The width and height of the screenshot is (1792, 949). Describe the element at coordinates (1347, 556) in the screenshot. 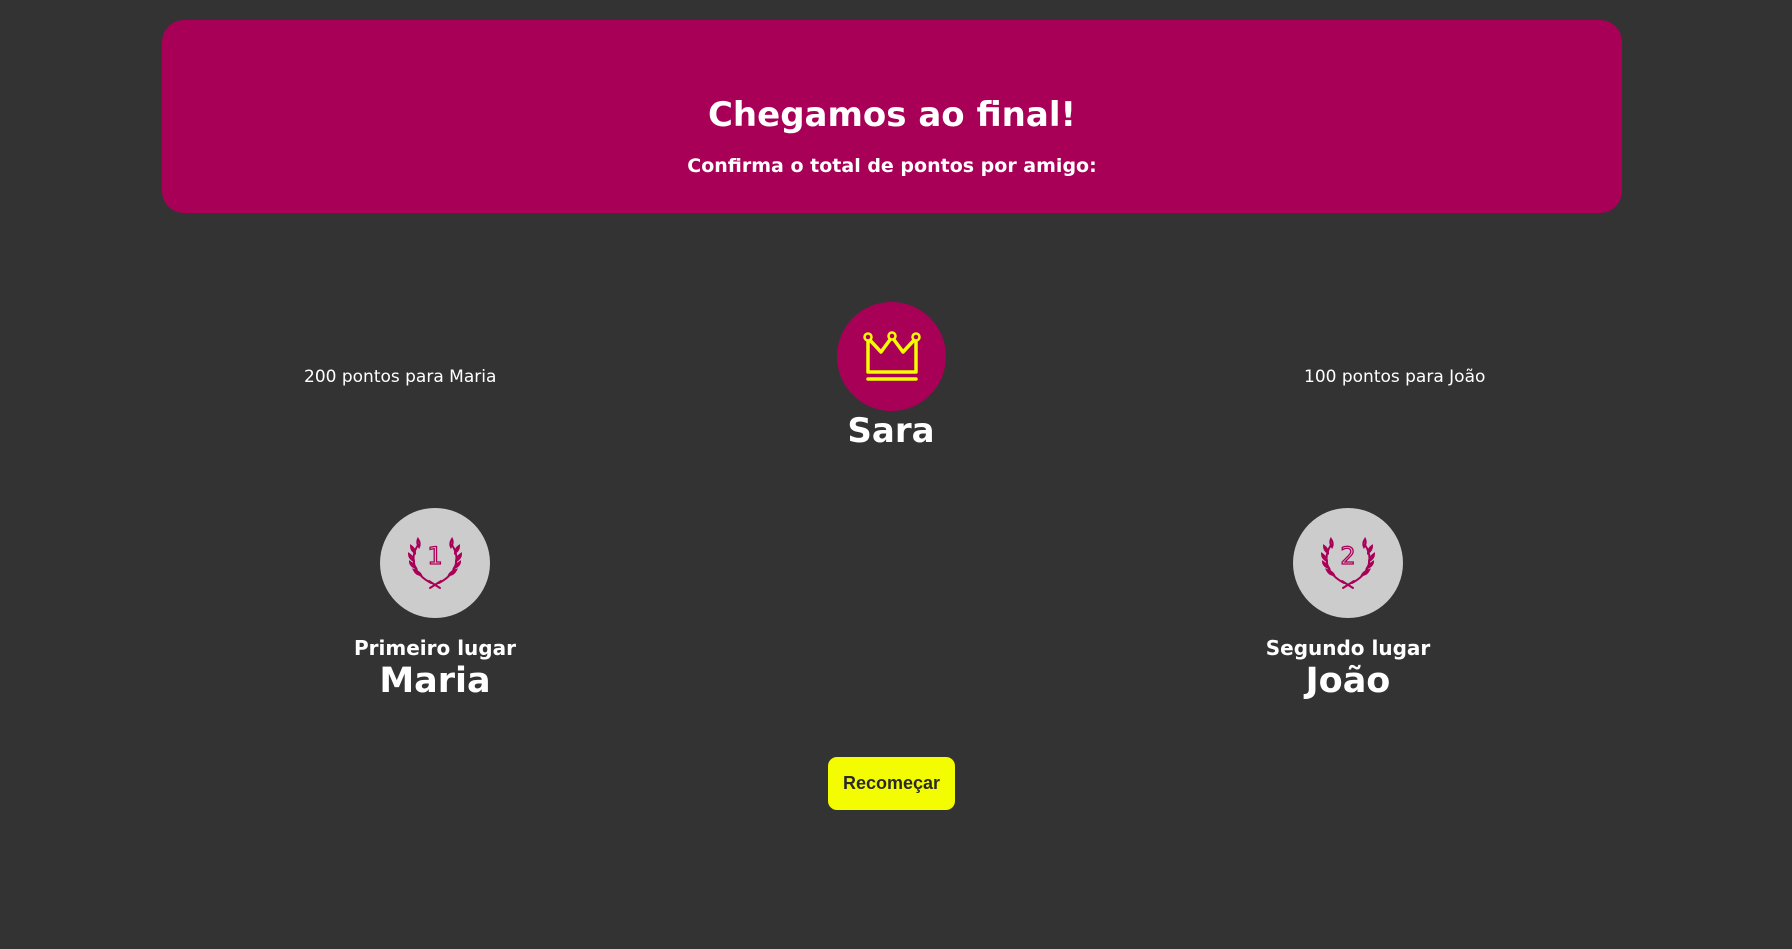

I see `medal-number: 2` at that location.